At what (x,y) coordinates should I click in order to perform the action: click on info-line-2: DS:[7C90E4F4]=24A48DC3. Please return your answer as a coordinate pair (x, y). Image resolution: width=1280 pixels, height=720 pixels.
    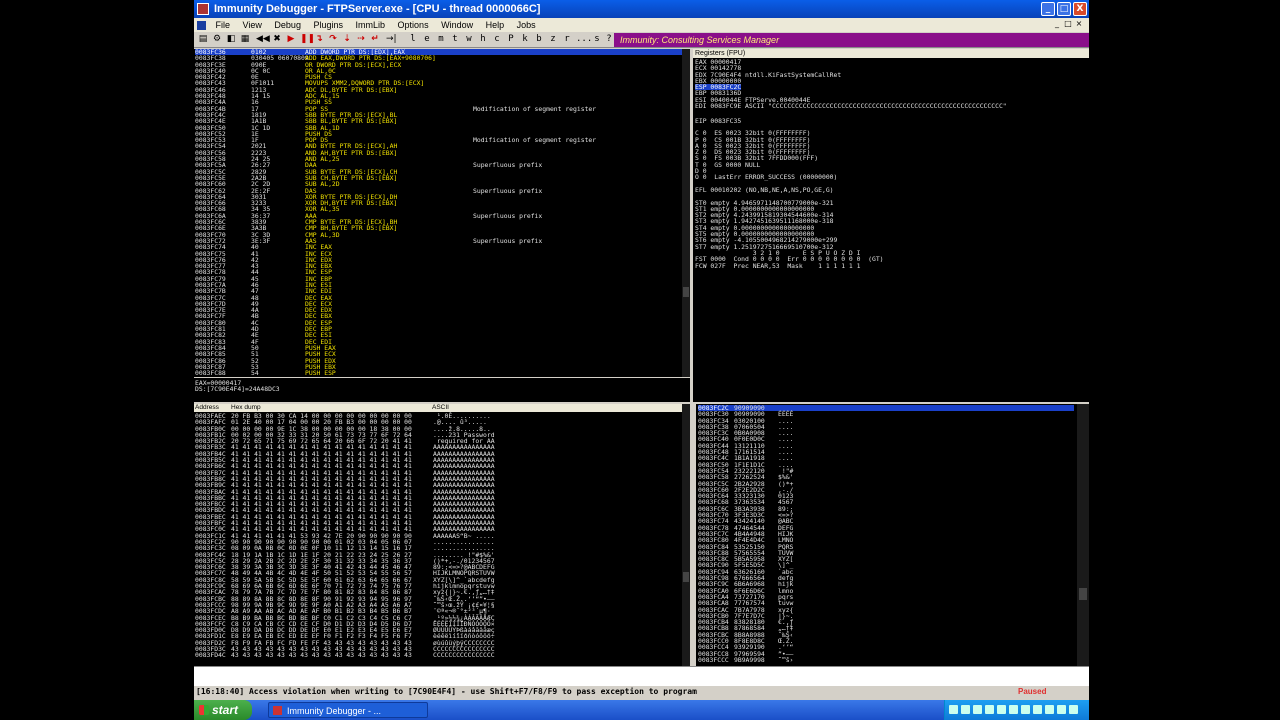
    Looking at the image, I should click on (237, 389).